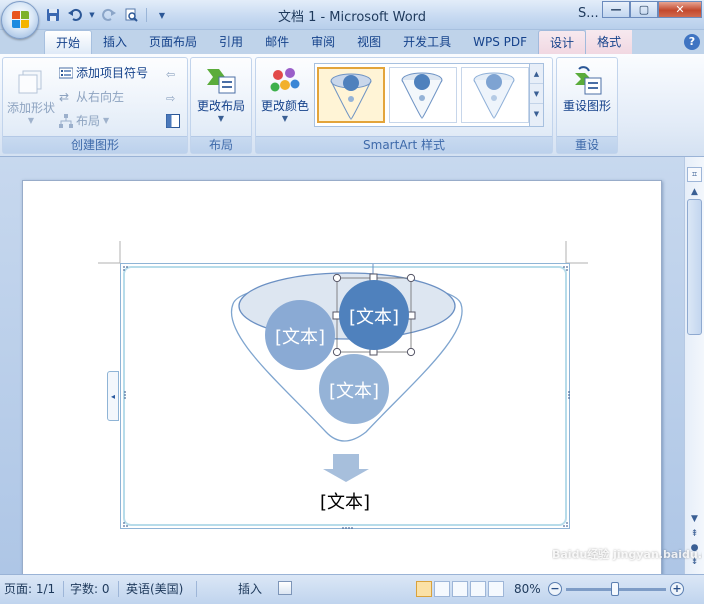  Describe the element at coordinates (692, 42) in the screenshot. I see `help-icon: ?` at that location.